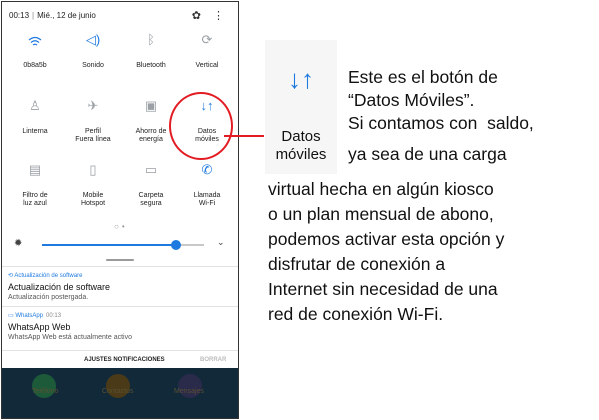 The image size is (599, 420). Describe the element at coordinates (301, 136) in the screenshot. I see `zoom-label-line1: Datos` at that location.